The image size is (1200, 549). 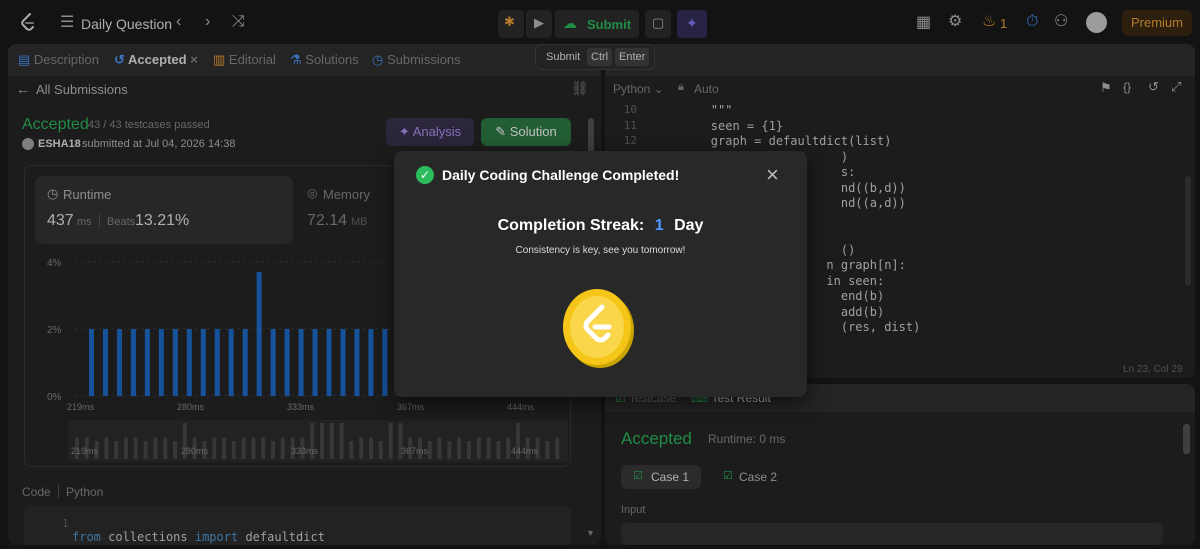 I want to click on modal-title: Daily Coding Challenge Completed!, so click(x=561, y=175).